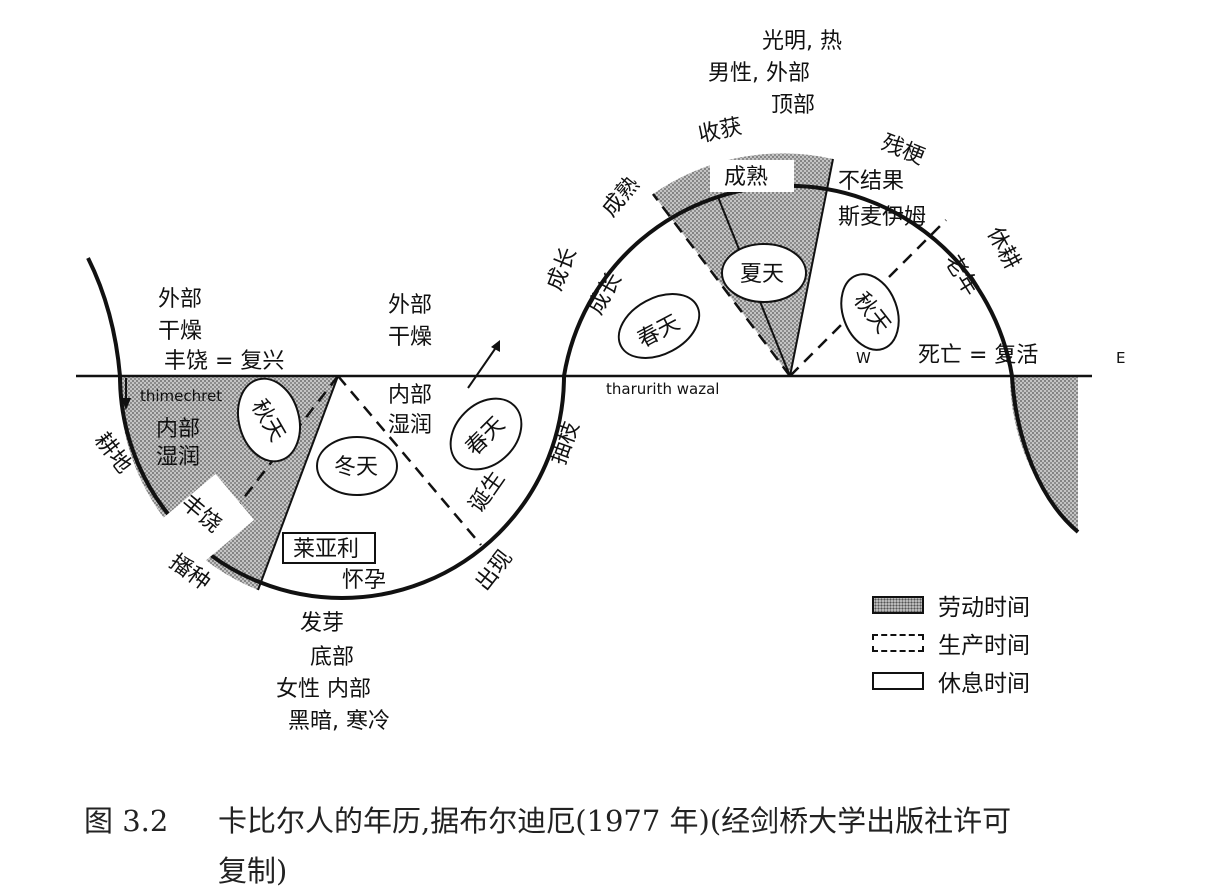  I want to click on note-top: 顶部, so click(793, 105).